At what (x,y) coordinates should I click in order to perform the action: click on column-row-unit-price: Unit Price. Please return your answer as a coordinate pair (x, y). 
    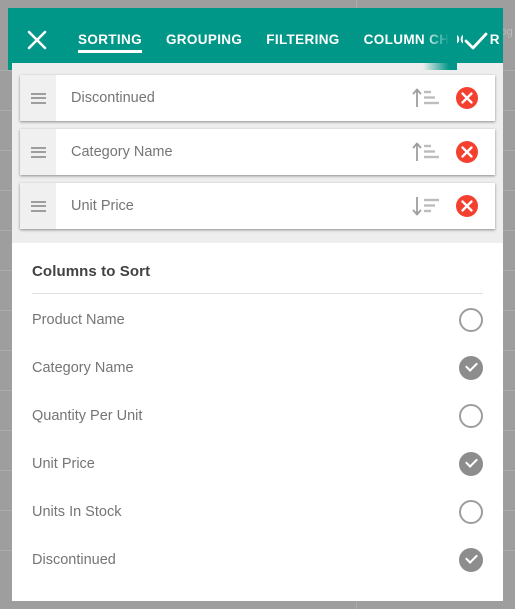
    Looking at the image, I should click on (257, 464).